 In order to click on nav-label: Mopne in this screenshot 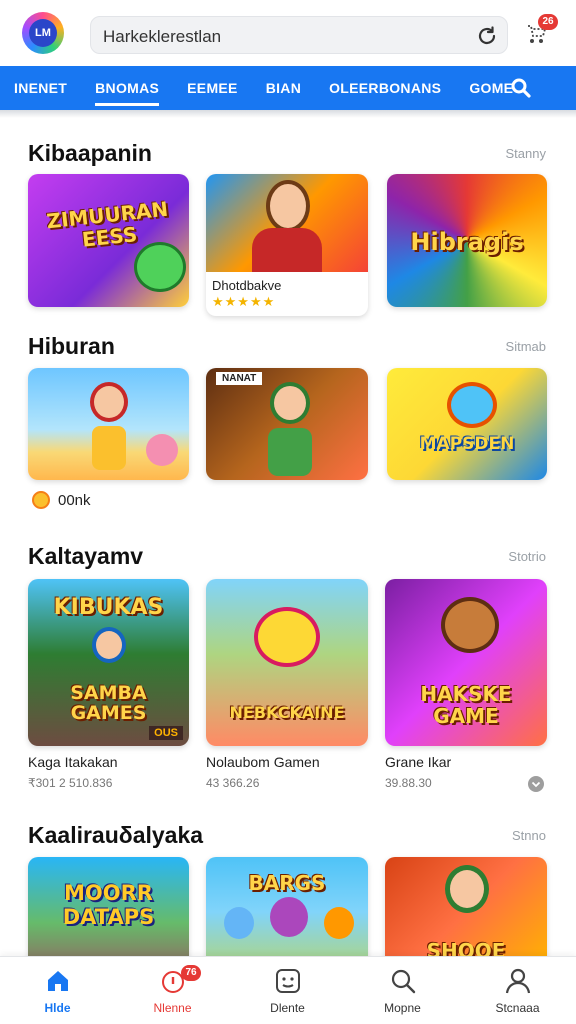, I will do `click(402, 1008)`.